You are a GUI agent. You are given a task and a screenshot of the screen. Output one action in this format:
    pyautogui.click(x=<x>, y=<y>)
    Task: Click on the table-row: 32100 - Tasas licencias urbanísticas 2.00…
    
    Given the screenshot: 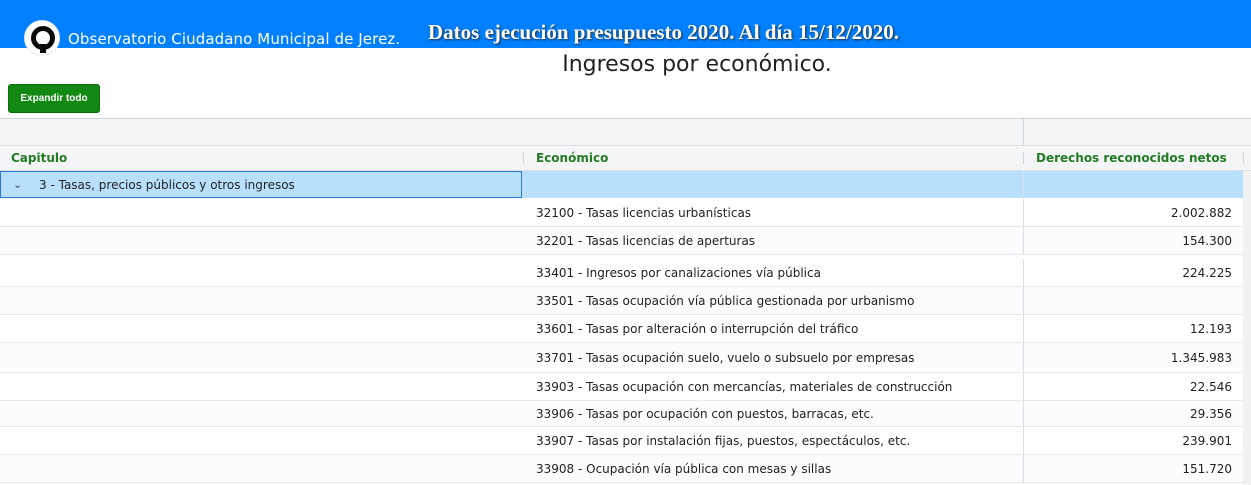 What is the action you would take?
    pyautogui.click(x=621, y=213)
    